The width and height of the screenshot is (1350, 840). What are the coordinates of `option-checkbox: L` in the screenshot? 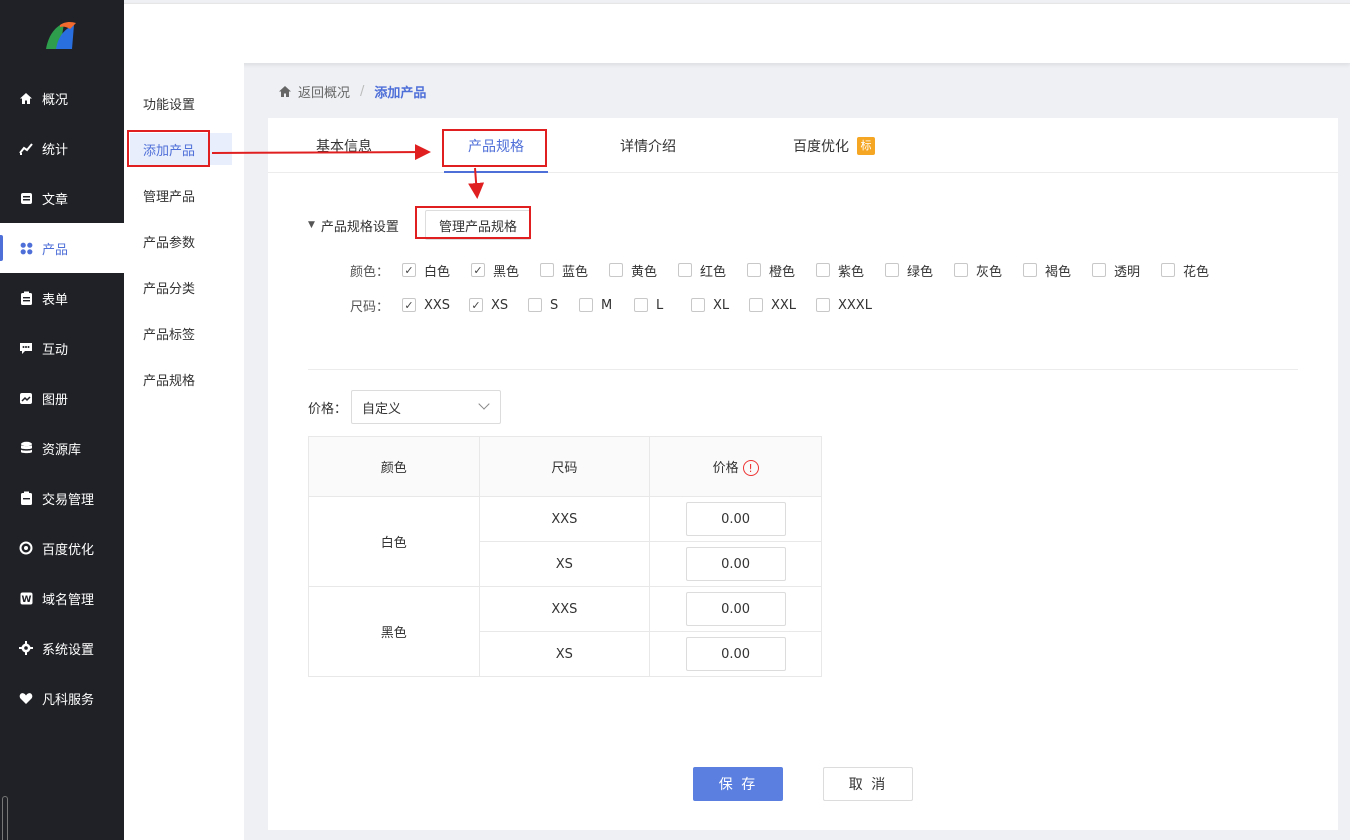 It's located at (662, 305).